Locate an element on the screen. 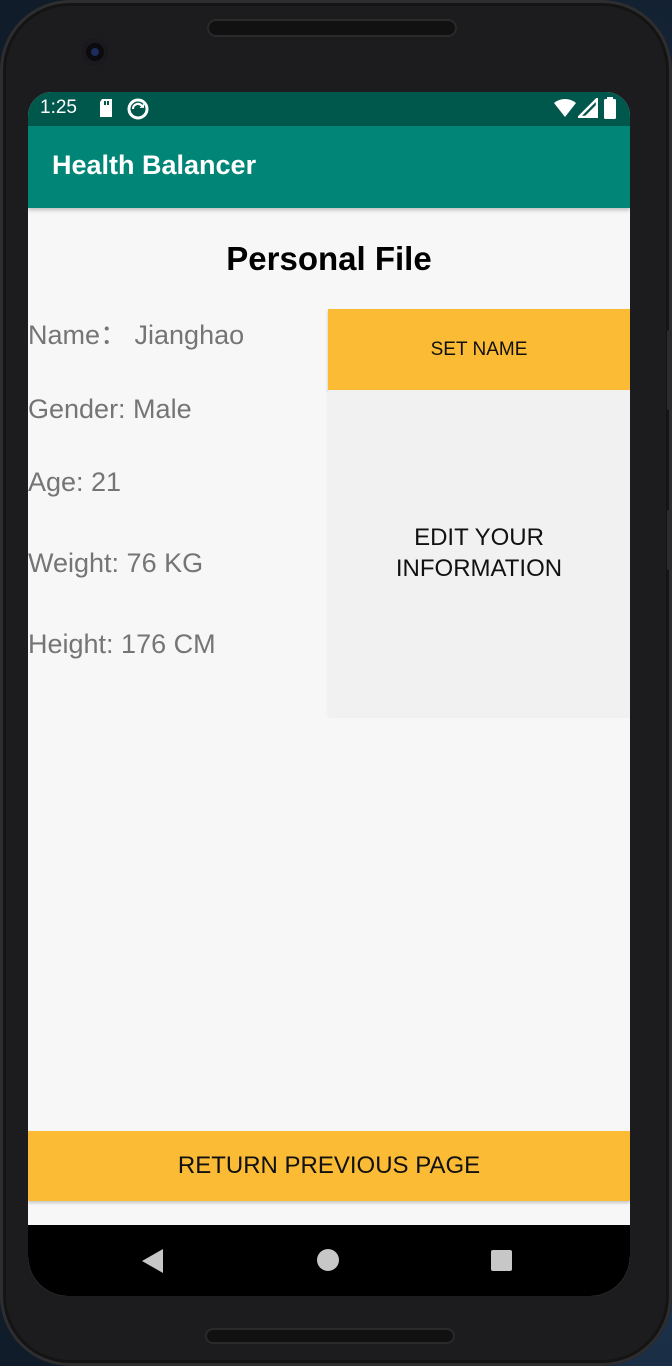 Image resolution: width=672 pixels, height=1366 pixels. navigation-bar is located at coordinates (329, 1260).